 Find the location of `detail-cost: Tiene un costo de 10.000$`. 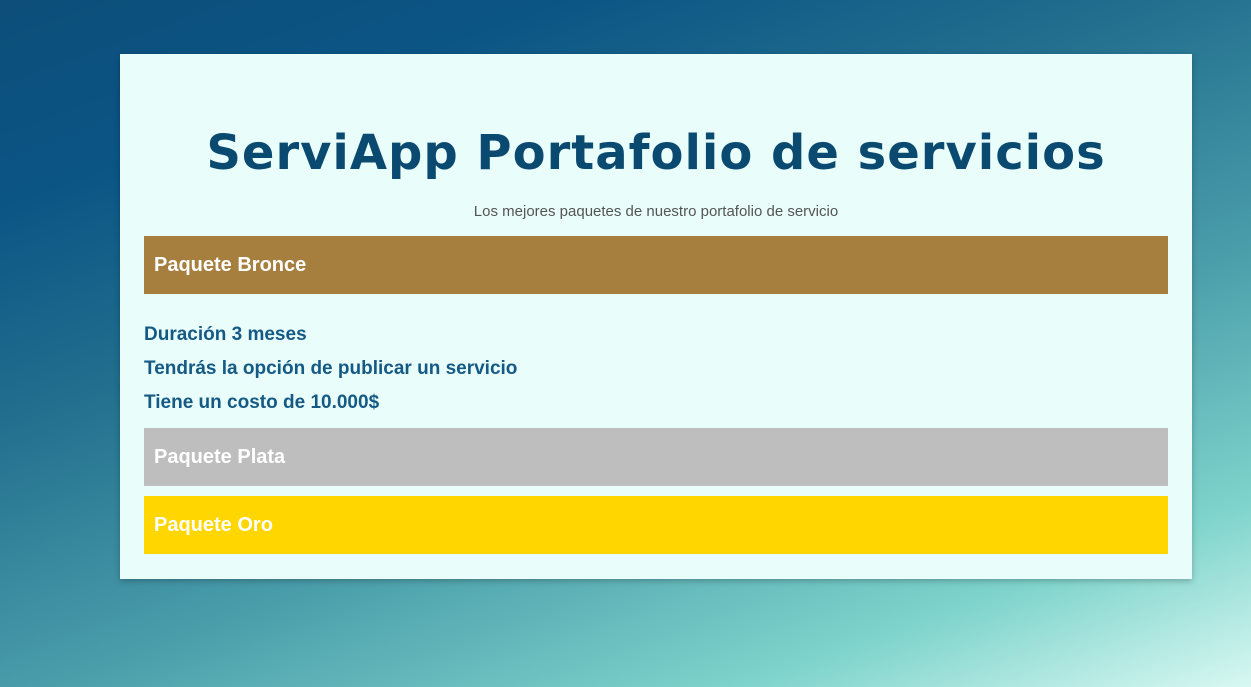

detail-cost: Tiene un costo de 10.000$ is located at coordinates (262, 402).